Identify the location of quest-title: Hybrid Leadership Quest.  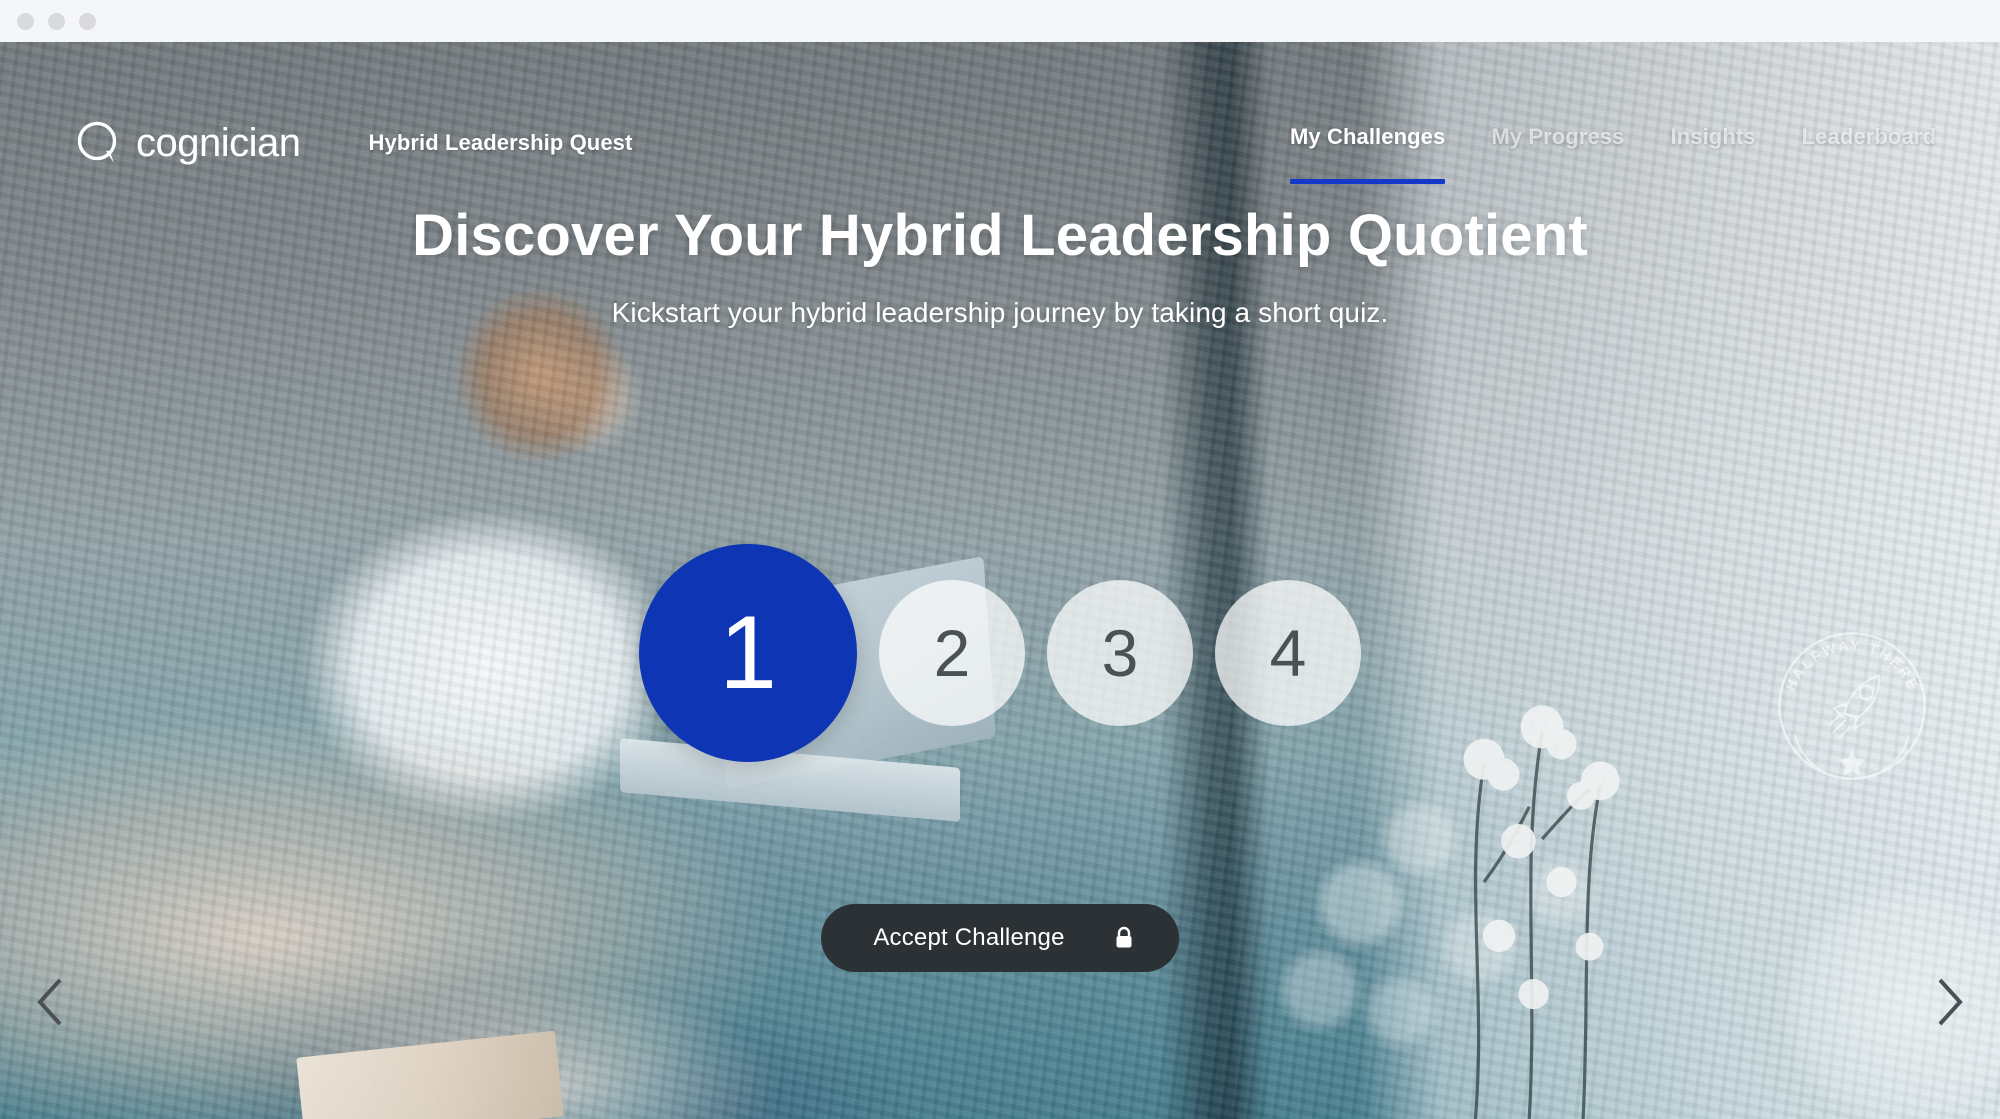
(500, 142).